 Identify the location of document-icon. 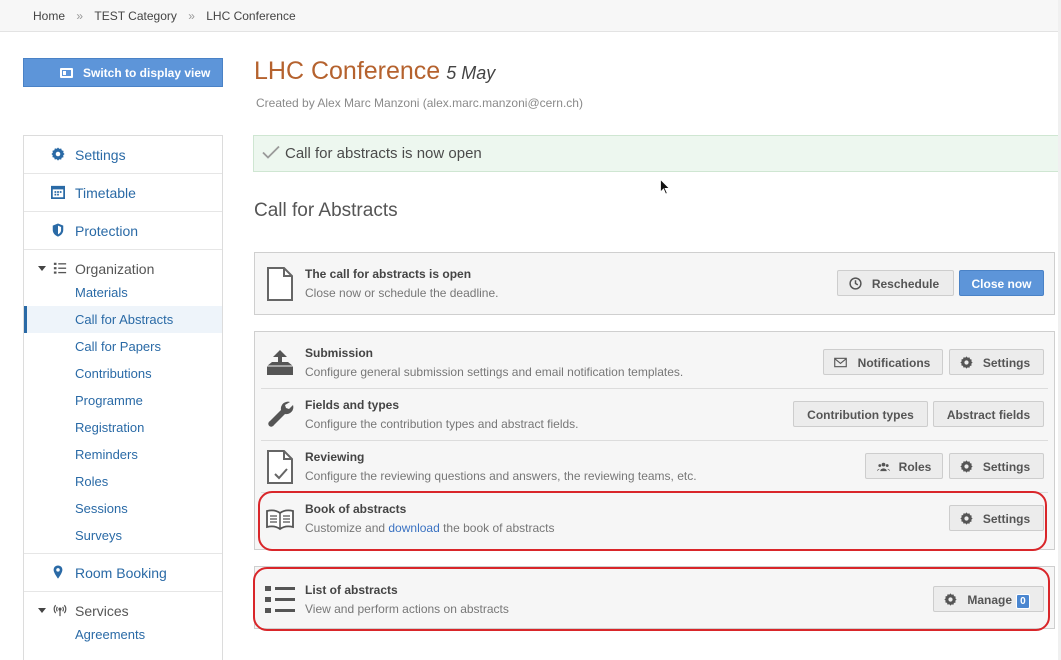
(280, 284).